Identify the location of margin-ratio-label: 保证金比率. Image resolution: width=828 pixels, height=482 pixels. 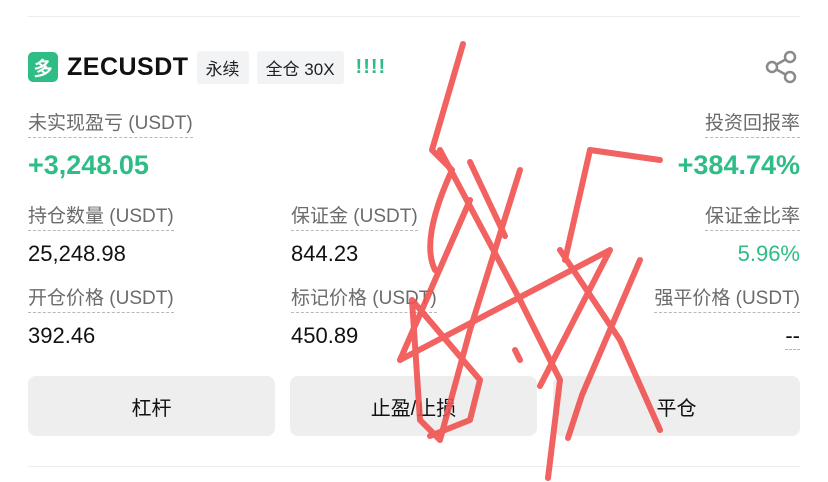
(752, 218).